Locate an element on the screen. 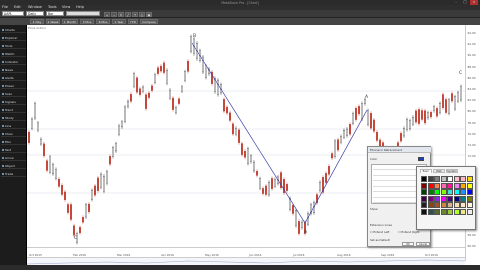 The image size is (480, 270). cancel-button: Cancel is located at coordinates (423, 244).